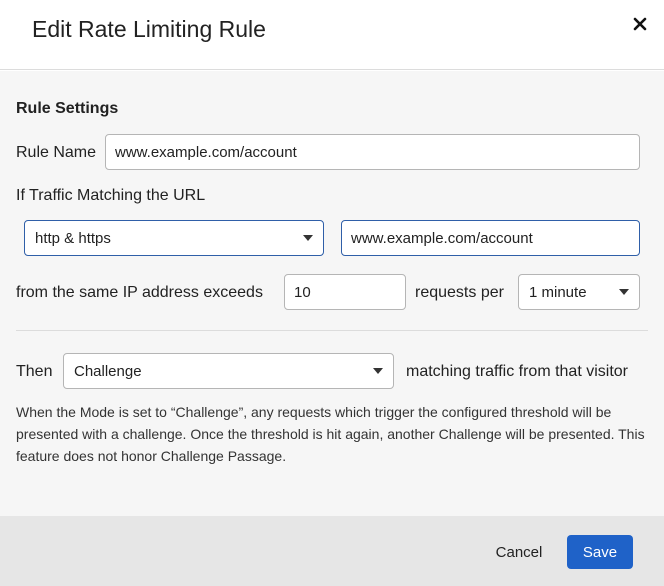 This screenshot has width=664, height=586. What do you see at coordinates (56, 152) in the screenshot?
I see `rule-name-label: Rule Name` at bounding box center [56, 152].